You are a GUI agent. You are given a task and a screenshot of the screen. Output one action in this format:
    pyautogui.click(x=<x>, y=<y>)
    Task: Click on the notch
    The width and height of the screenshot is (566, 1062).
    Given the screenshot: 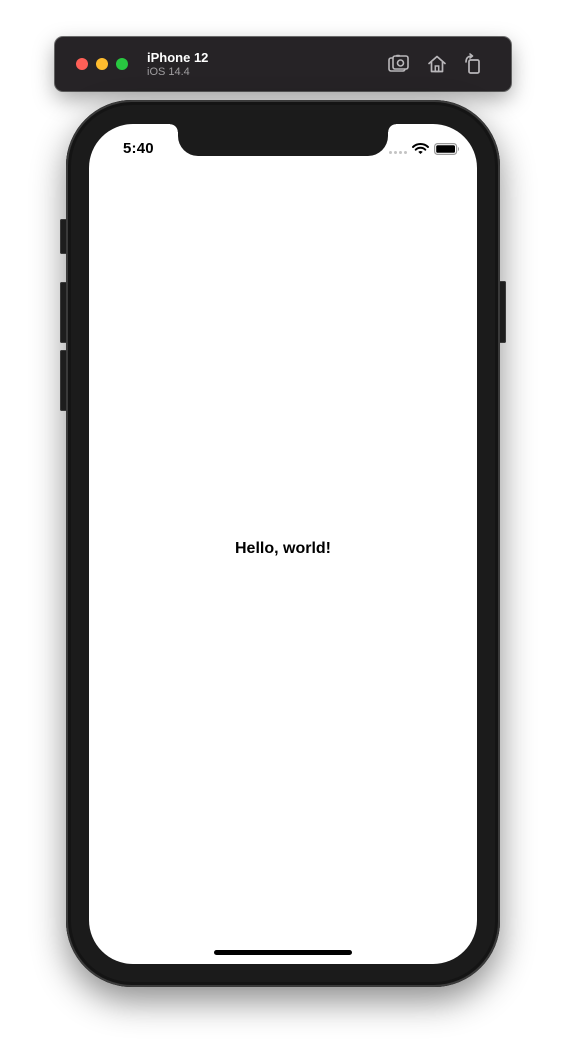 What is the action you would take?
    pyautogui.click(x=283, y=140)
    